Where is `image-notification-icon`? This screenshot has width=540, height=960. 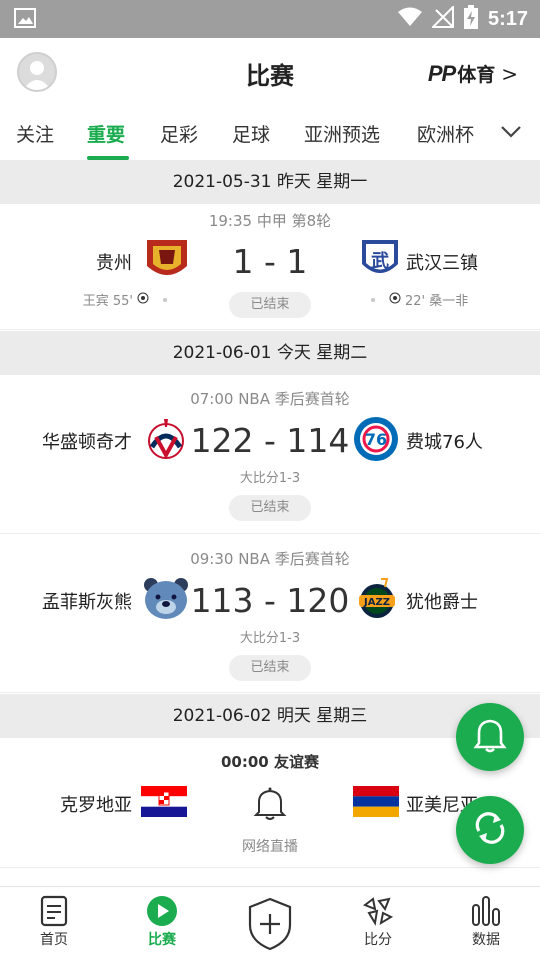 image-notification-icon is located at coordinates (25, 20).